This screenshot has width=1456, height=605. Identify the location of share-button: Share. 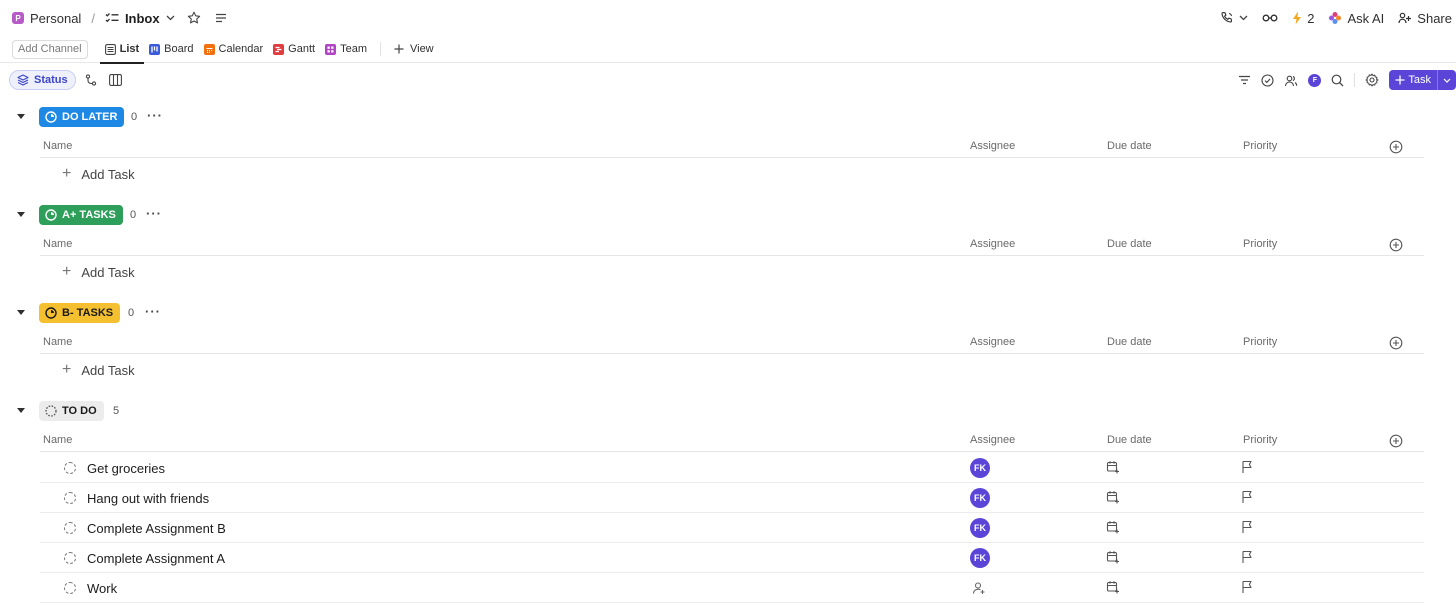
(1425, 18).